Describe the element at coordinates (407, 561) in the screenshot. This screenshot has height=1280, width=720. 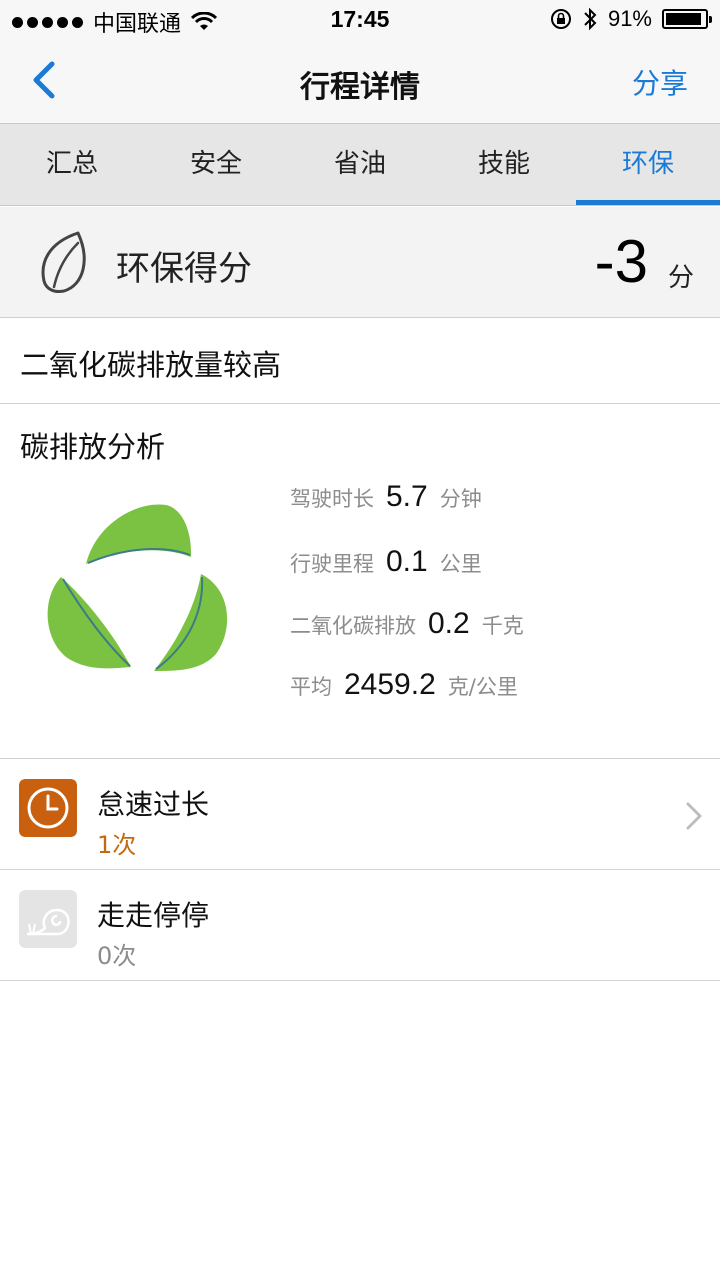
I see `stat-value: 0.1` at that location.